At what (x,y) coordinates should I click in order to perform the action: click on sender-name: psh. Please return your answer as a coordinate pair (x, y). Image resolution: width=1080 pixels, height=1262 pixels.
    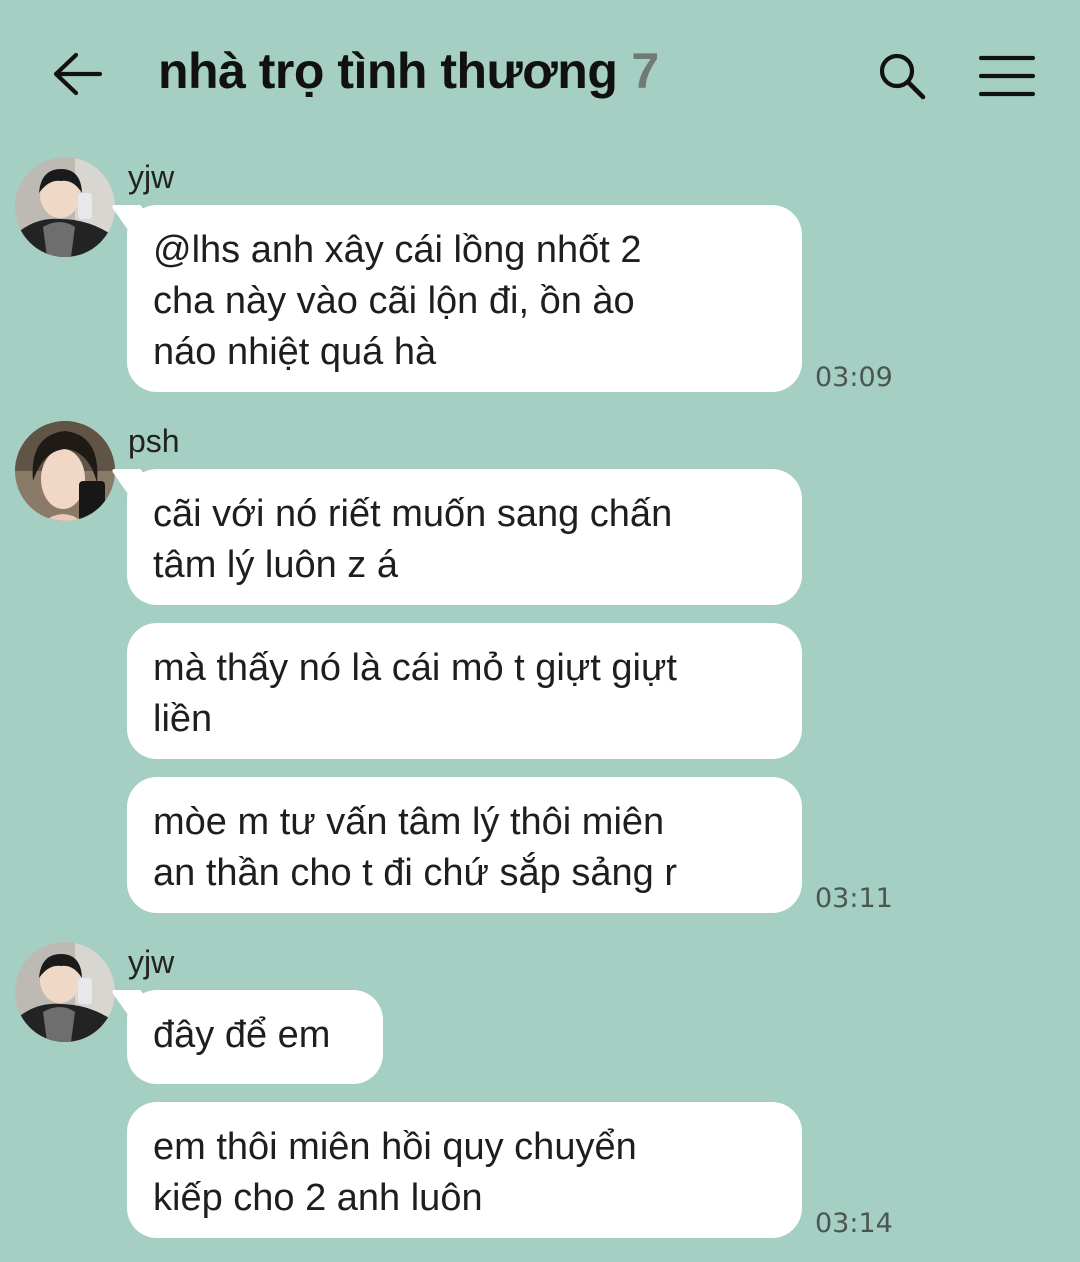
    Looking at the image, I should click on (154, 441).